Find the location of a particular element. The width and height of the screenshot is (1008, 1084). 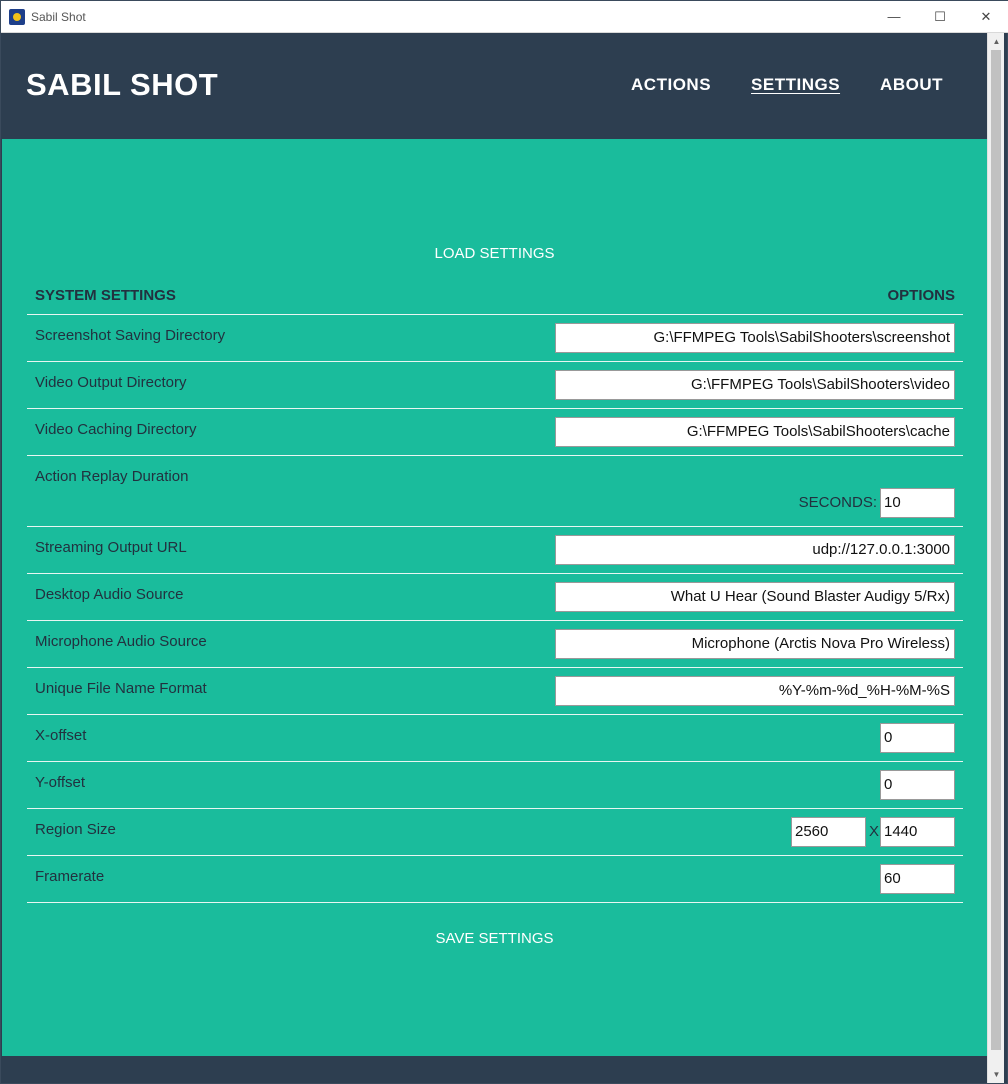

desktop-audio-input: What U Hear (Sound Blaster Audigy 5/Rx) is located at coordinates (755, 597).